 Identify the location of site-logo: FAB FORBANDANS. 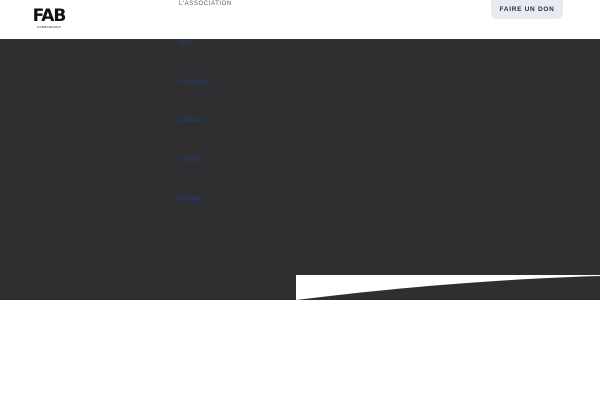
(49, 19).